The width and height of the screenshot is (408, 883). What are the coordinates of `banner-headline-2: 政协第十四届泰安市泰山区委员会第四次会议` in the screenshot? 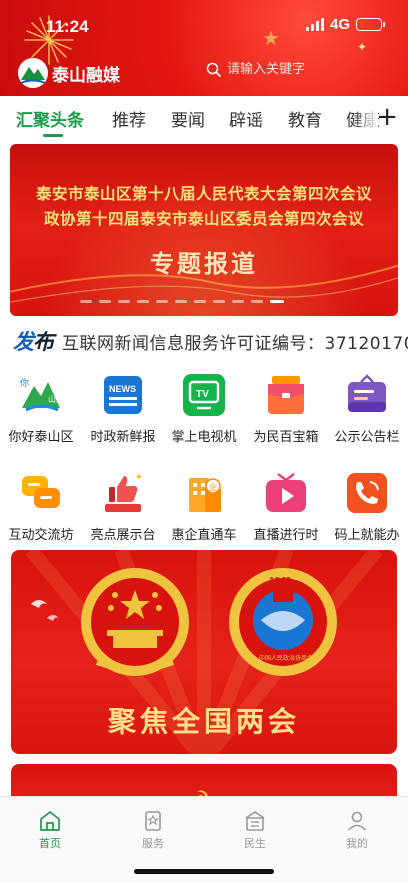 It's located at (203, 219).